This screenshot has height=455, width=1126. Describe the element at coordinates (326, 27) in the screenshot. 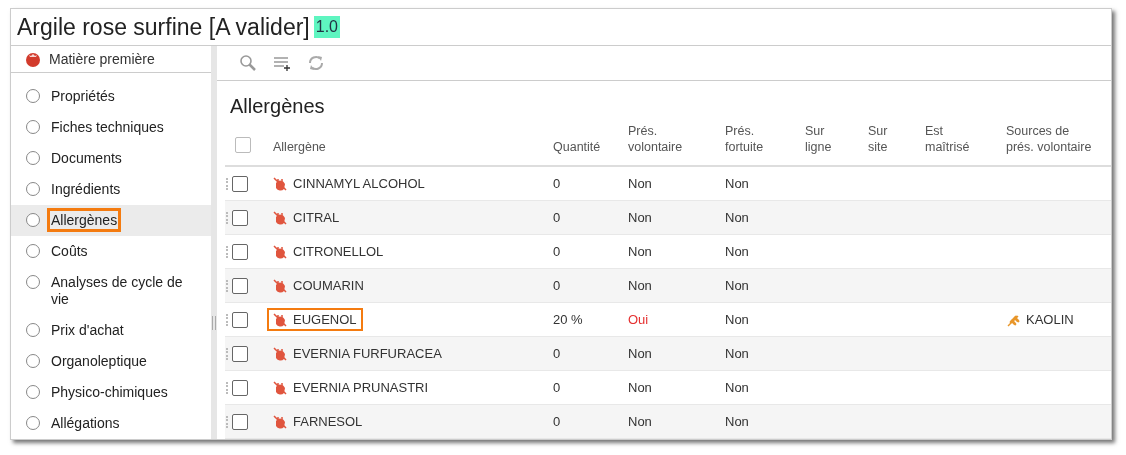

I see `version-badge: 1.0` at that location.